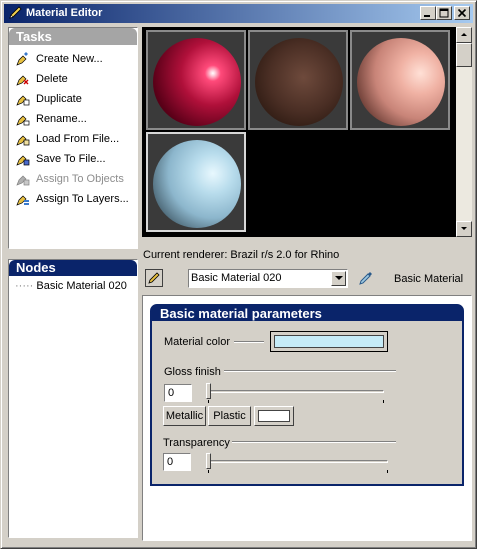 Image resolution: width=477 pixels, height=549 pixels. Describe the element at coordinates (73, 398) in the screenshot. I see `nodes-panel: Nodes ····· Basic Material 020` at that location.